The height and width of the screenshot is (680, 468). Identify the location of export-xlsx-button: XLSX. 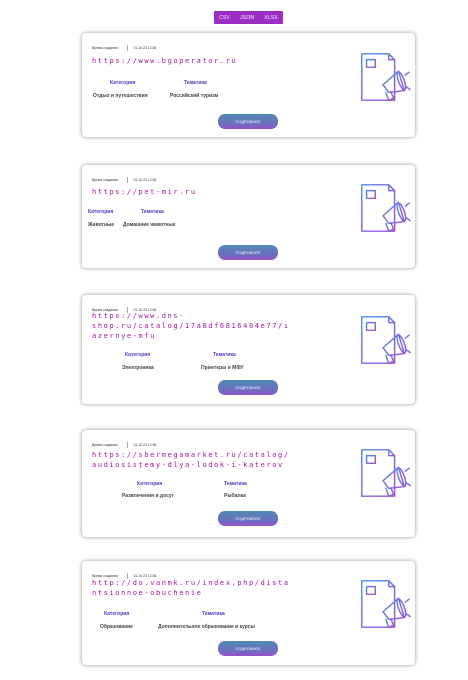
(271, 18).